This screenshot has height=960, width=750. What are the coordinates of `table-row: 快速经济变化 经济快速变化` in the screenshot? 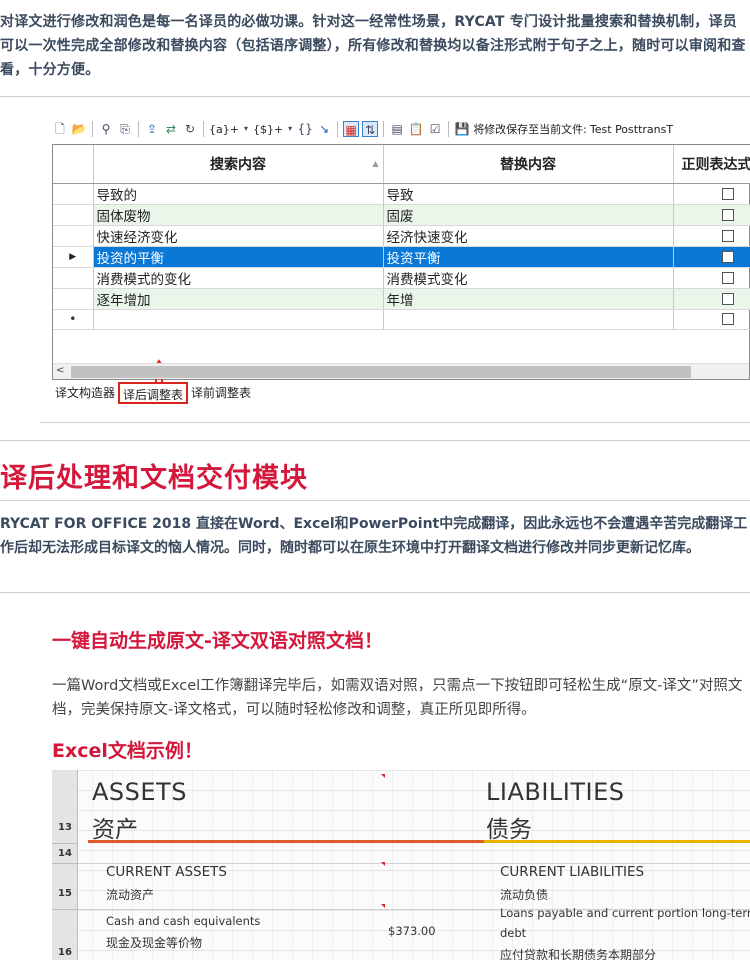 It's located at (401, 236).